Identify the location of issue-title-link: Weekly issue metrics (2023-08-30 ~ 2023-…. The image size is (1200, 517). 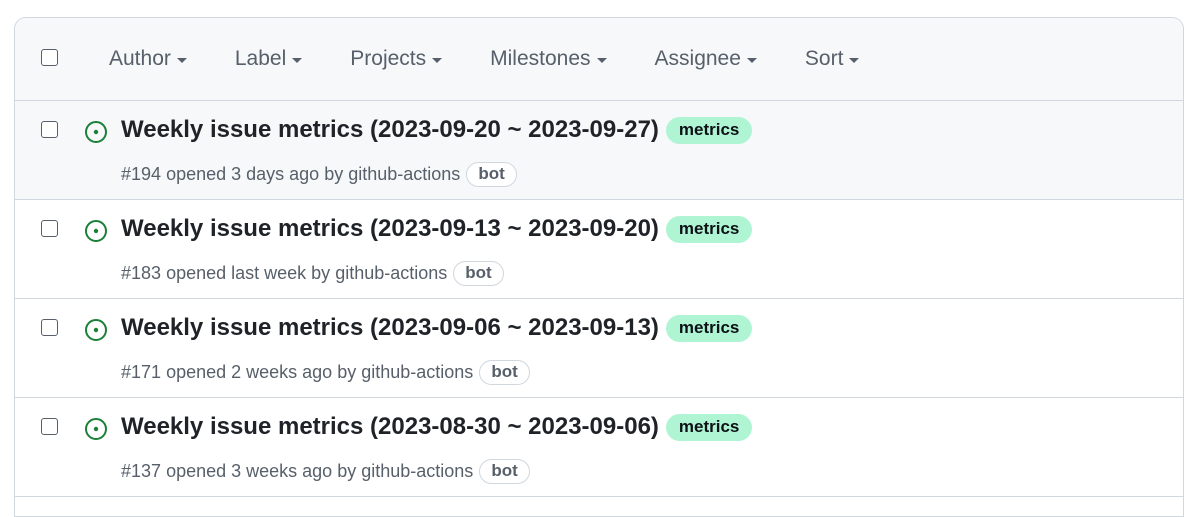
(390, 427).